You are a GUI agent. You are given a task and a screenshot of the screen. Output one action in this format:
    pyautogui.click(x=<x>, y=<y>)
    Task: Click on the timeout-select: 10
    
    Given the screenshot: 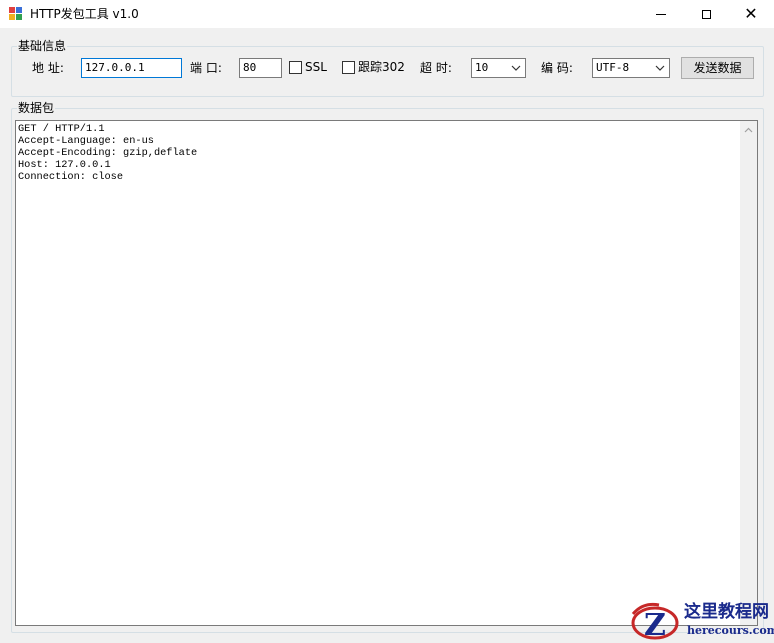 What is the action you would take?
    pyautogui.click(x=498, y=68)
    